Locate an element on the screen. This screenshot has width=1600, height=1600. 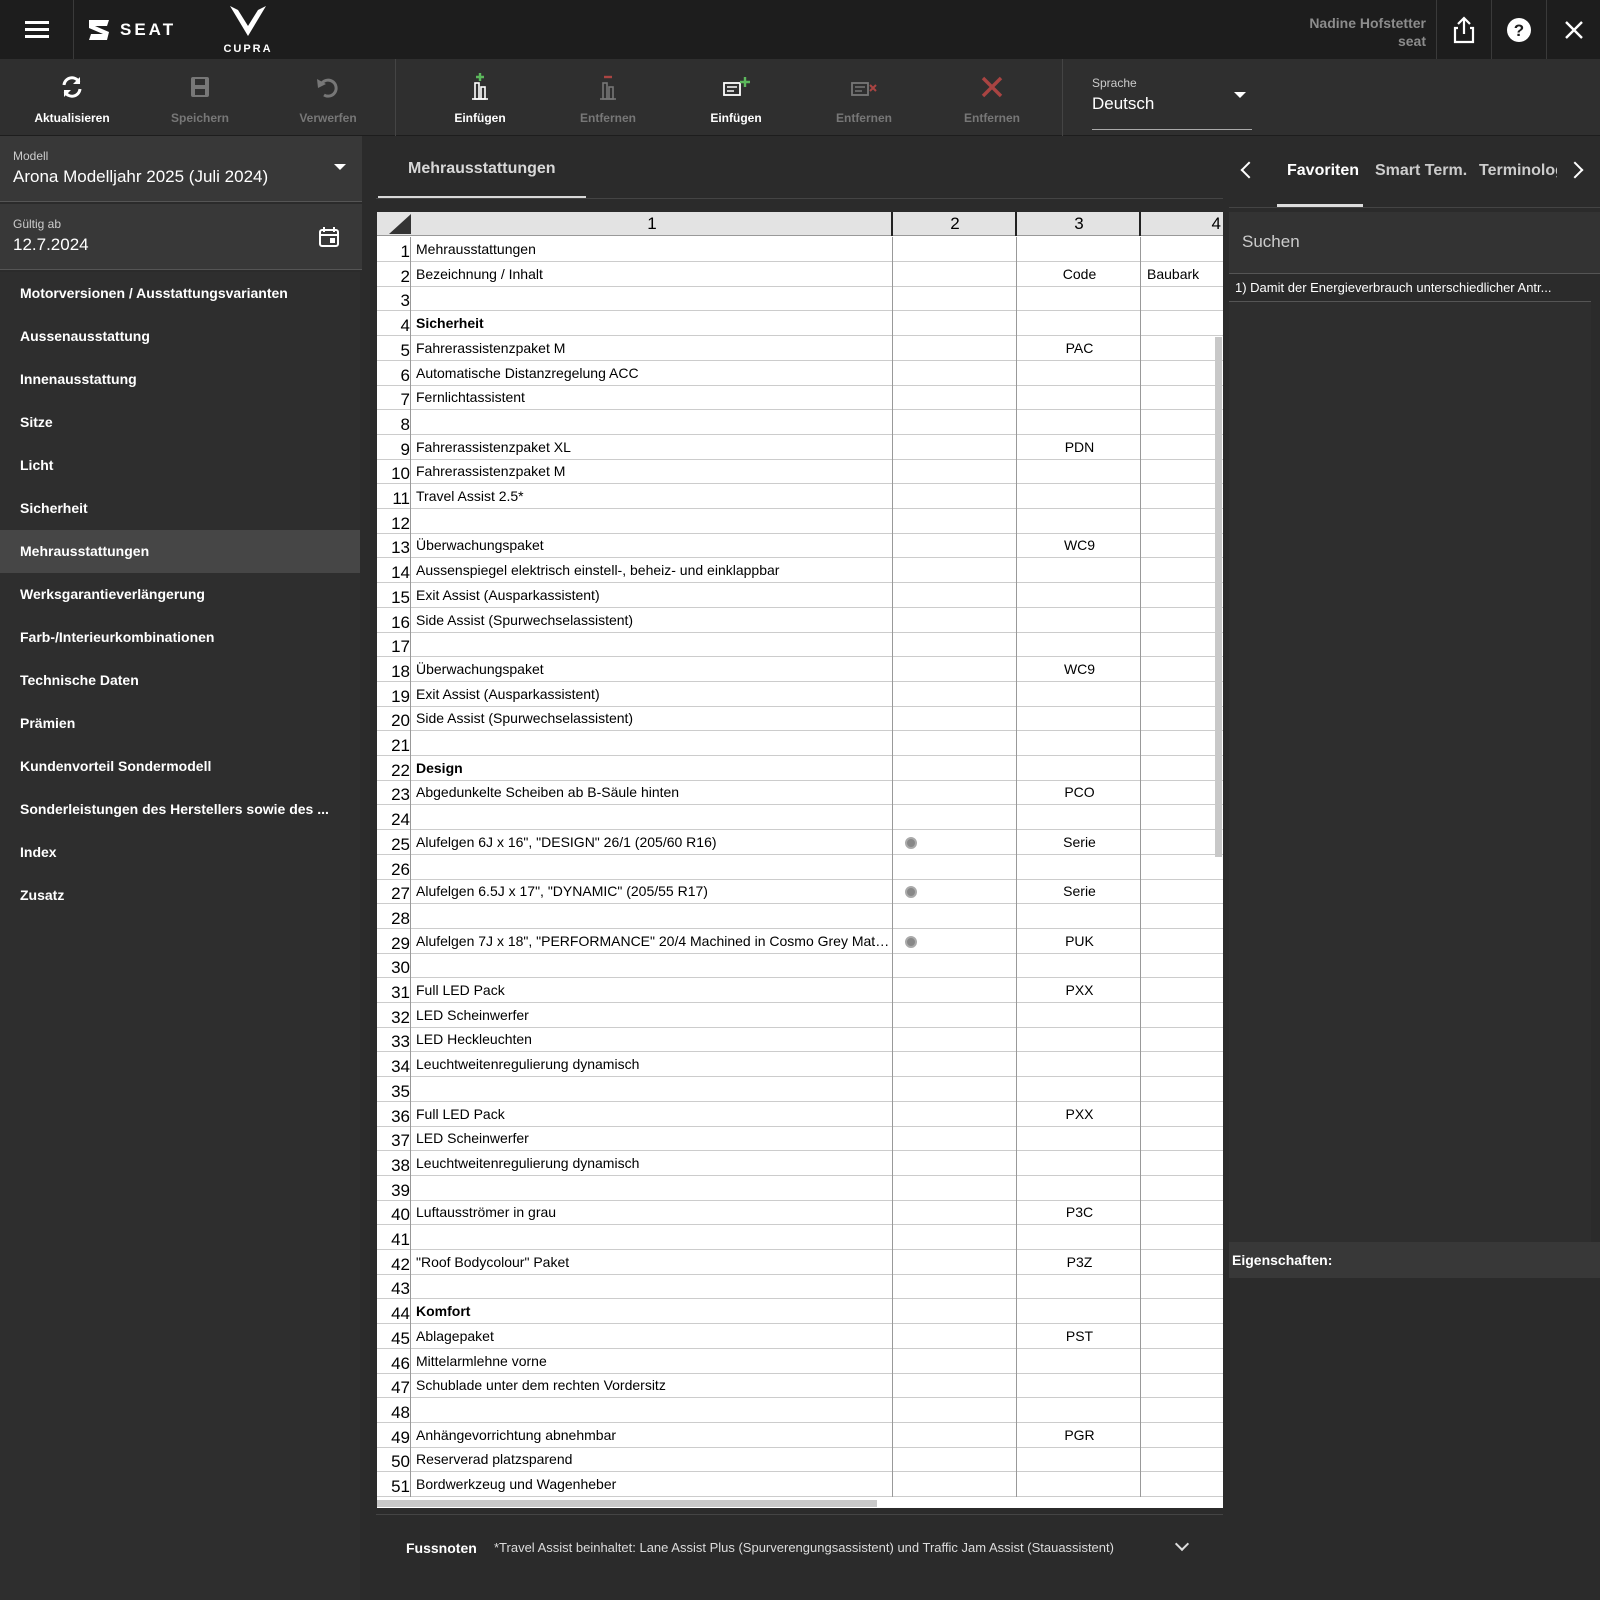
table-row: 30 is located at coordinates (800, 966).